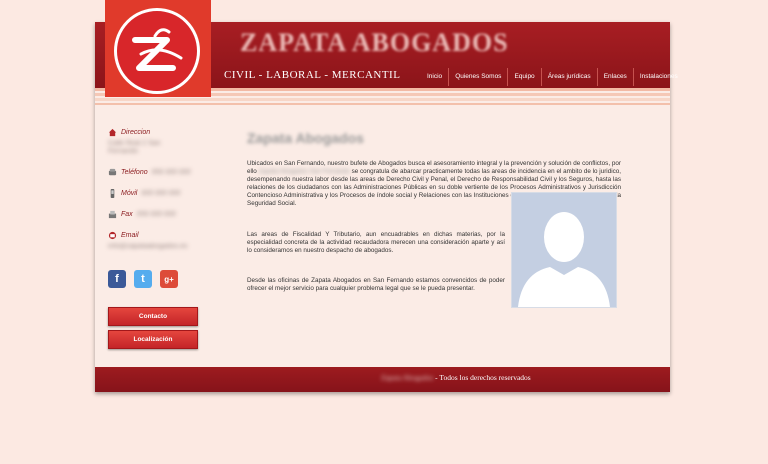 The height and width of the screenshot is (464, 768). I want to click on nav-item-inicio: Inicio, so click(434, 77).